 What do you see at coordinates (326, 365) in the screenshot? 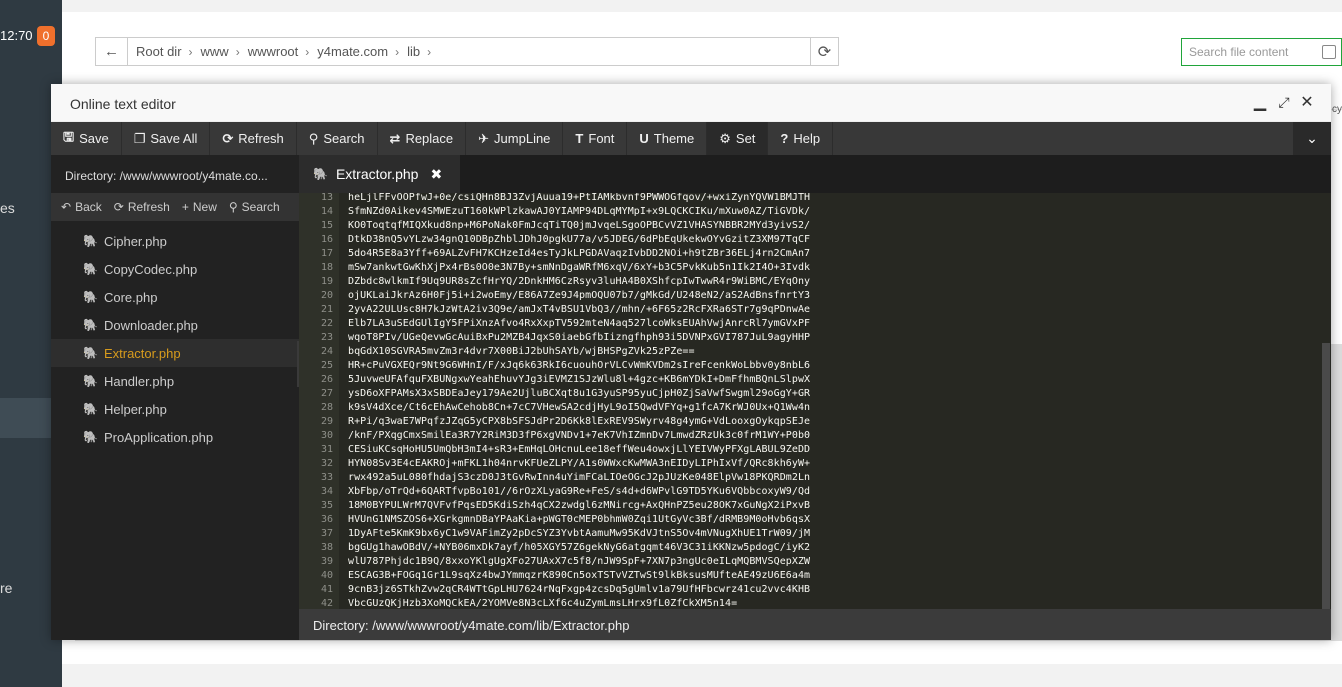
I see `line-number: 25` at bounding box center [326, 365].